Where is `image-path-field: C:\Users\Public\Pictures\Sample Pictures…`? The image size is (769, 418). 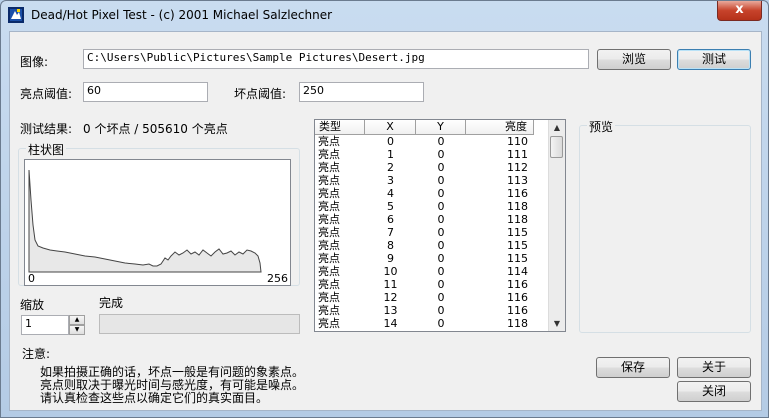 image-path-field: C:\Users\Public\Pictures\Sample Pictures… is located at coordinates (336, 59).